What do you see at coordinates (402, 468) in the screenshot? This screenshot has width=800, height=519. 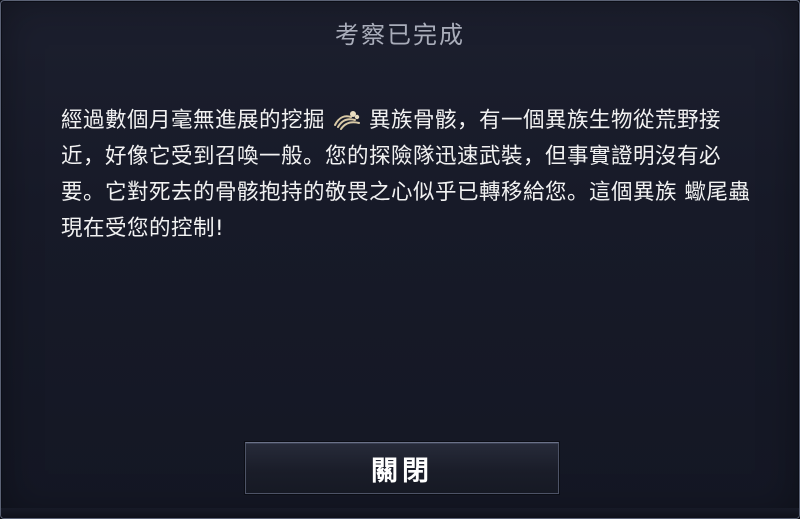 I see `close-button: 關閉` at bounding box center [402, 468].